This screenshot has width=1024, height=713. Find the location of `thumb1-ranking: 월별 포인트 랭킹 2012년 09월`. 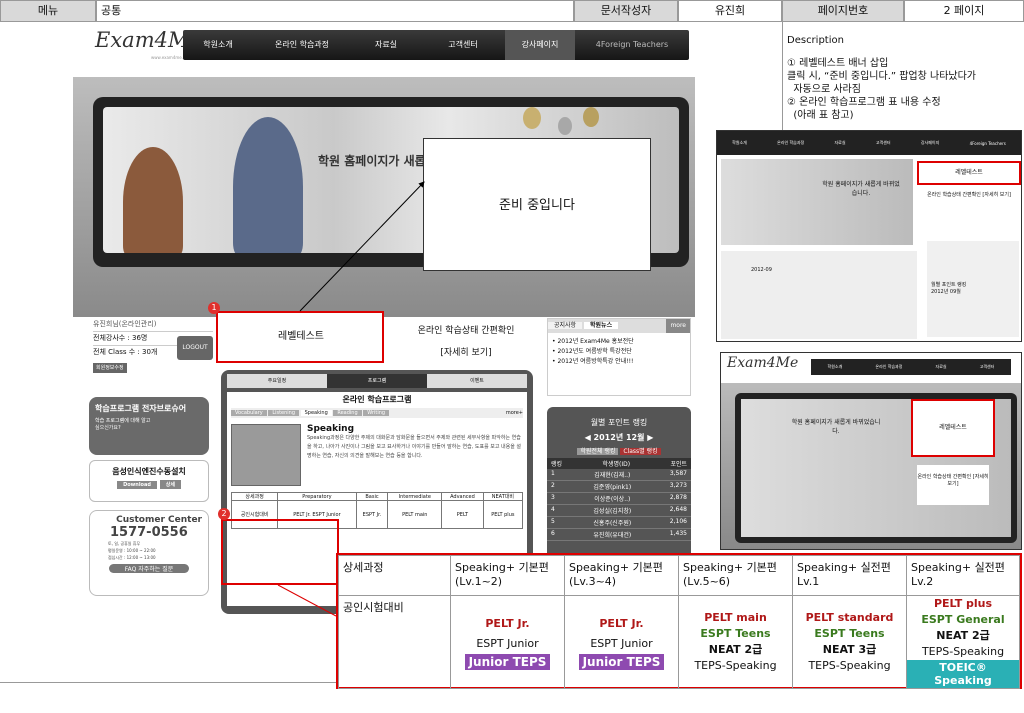

thumb1-ranking: 월별 포인트 랭킹 2012년 09월 is located at coordinates (973, 289).